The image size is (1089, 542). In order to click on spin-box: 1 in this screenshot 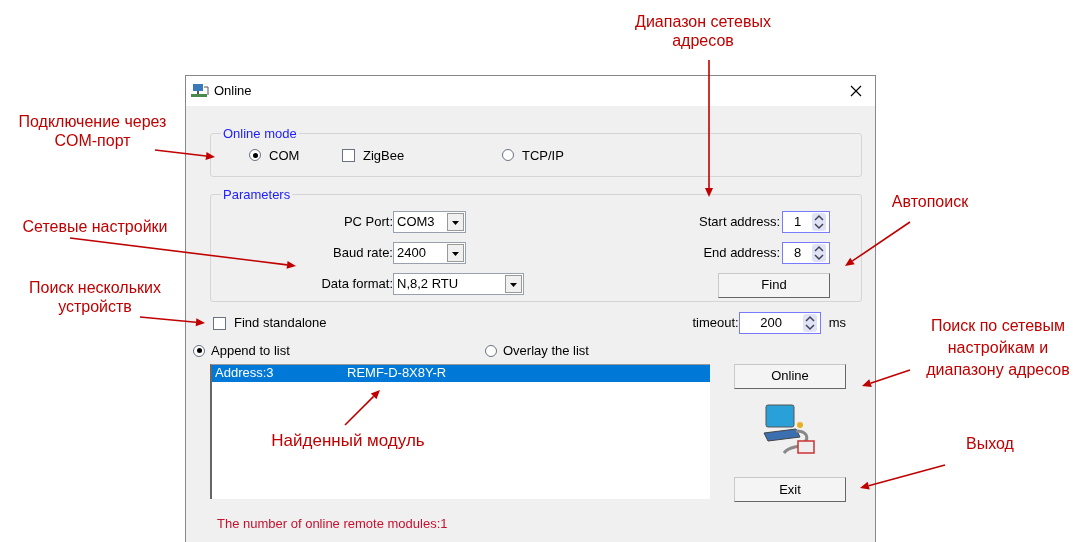, I will do `click(806, 221)`.